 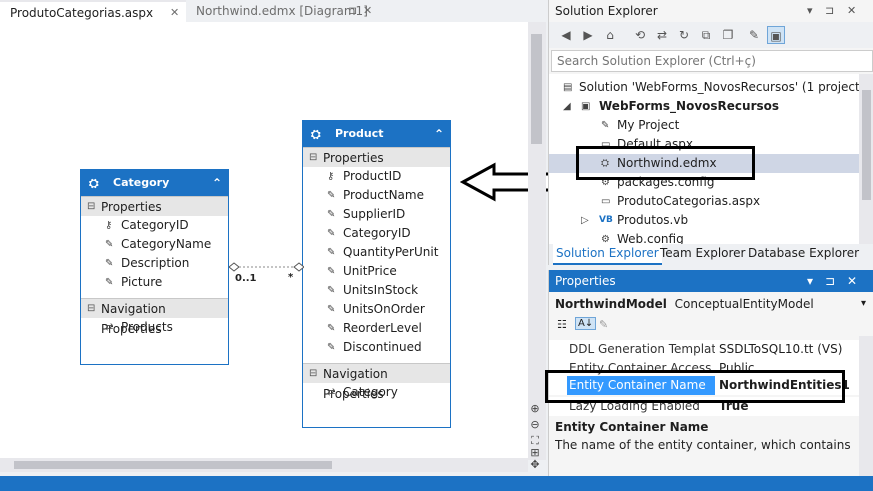 What do you see at coordinates (376, 233) in the screenshot?
I see `property-row: ✎ CategoryID` at bounding box center [376, 233].